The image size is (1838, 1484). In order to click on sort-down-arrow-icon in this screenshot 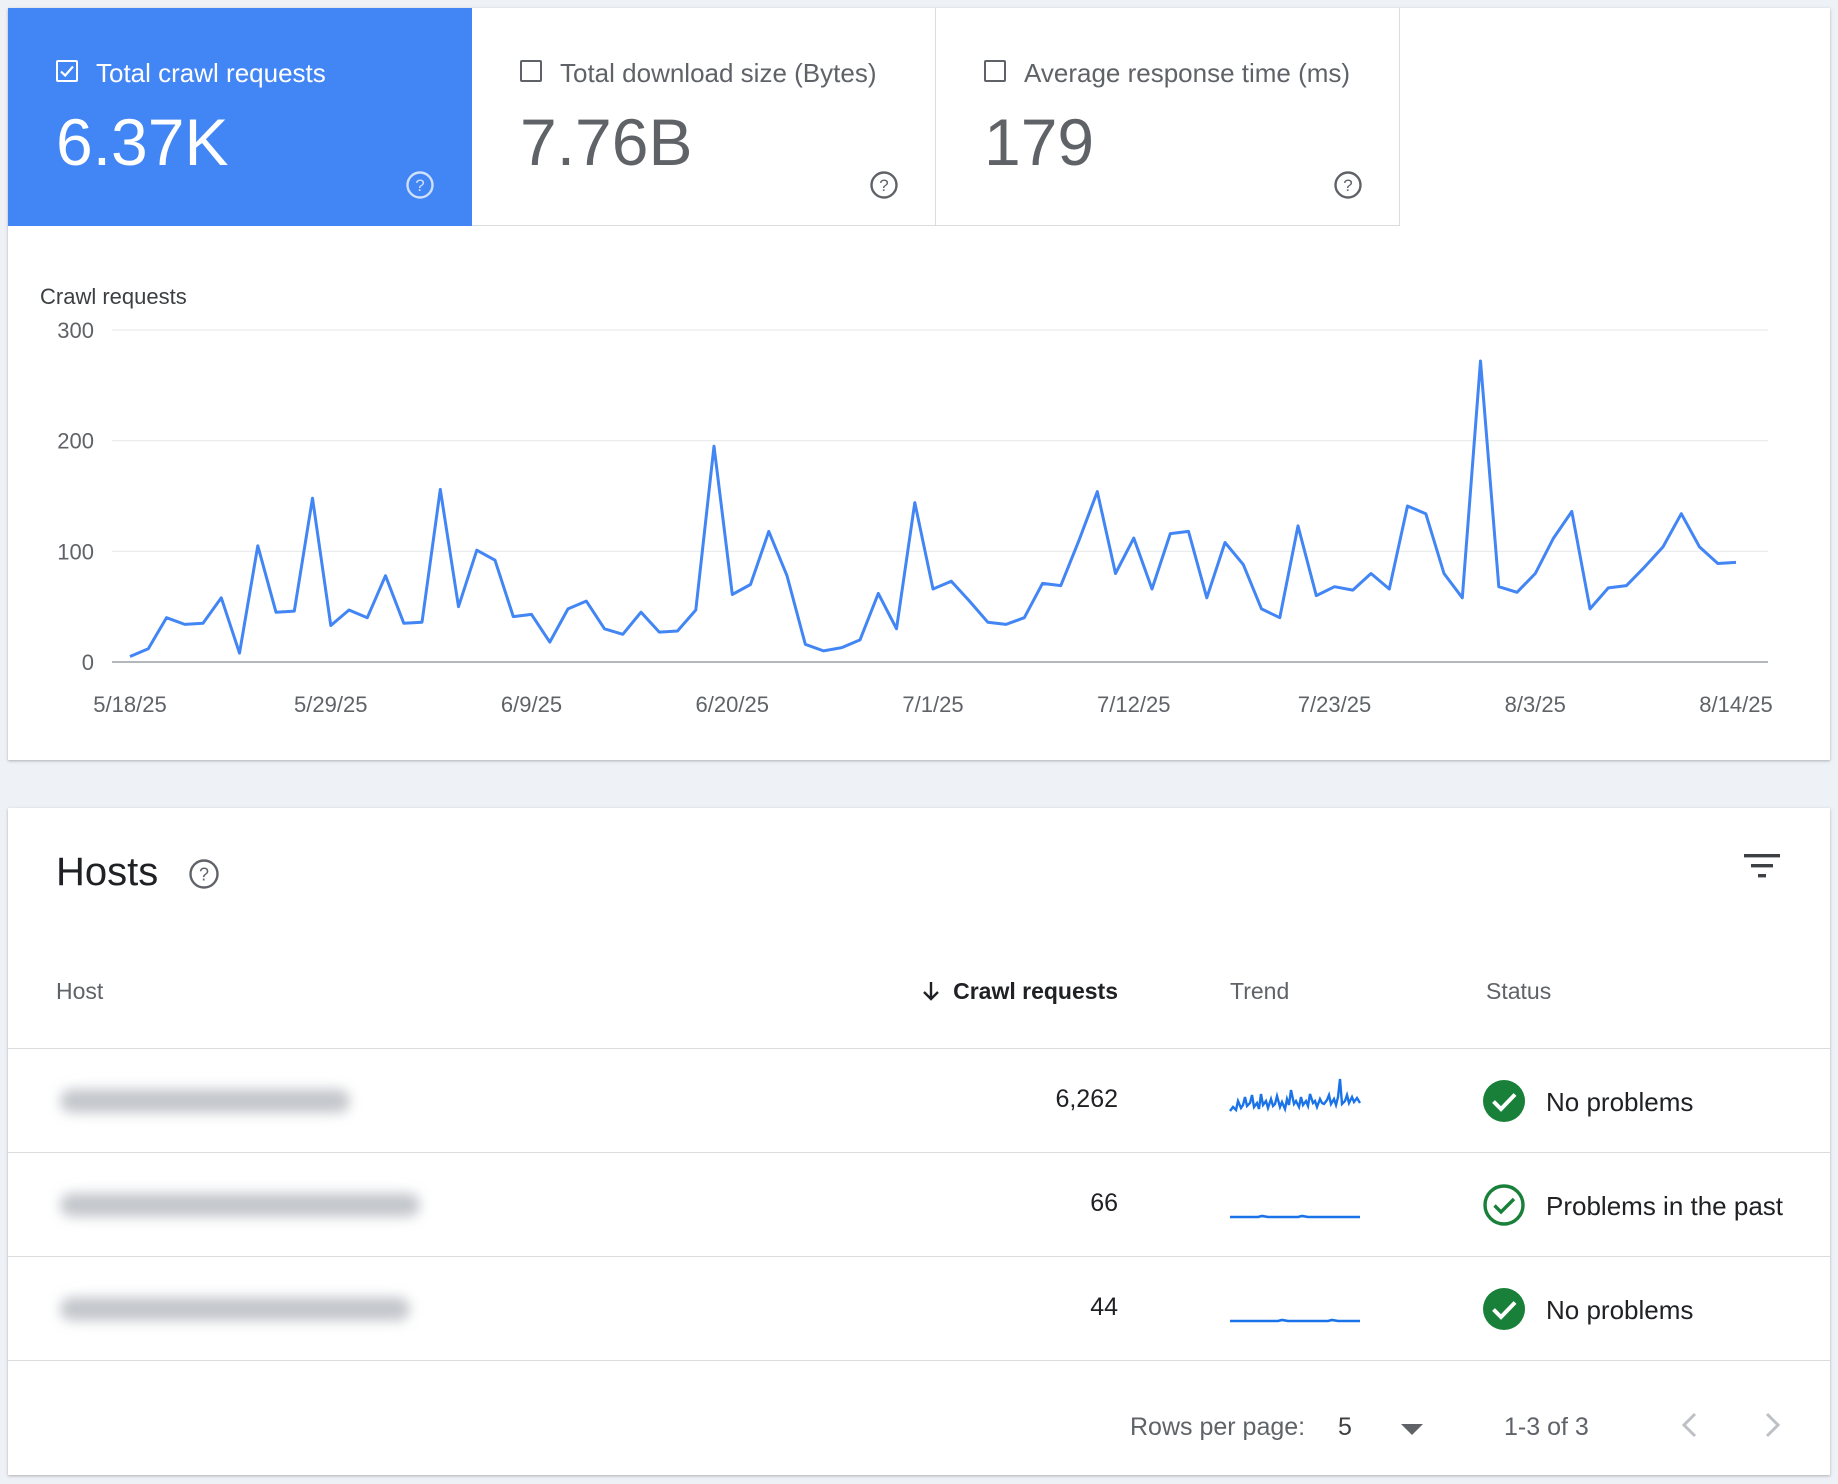, I will do `click(931, 991)`.